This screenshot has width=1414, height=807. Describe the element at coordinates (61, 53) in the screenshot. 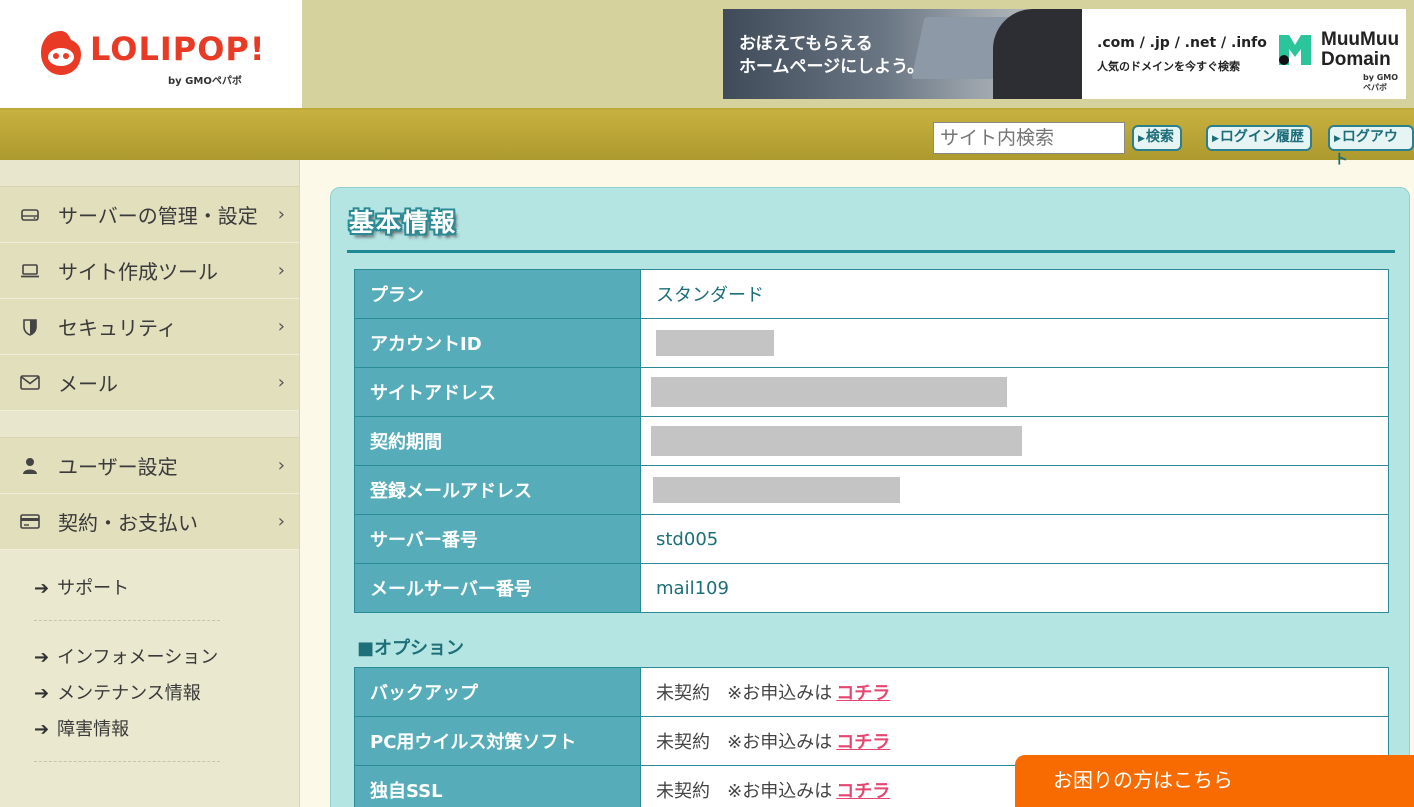

I see `logo-mark-icon` at that location.